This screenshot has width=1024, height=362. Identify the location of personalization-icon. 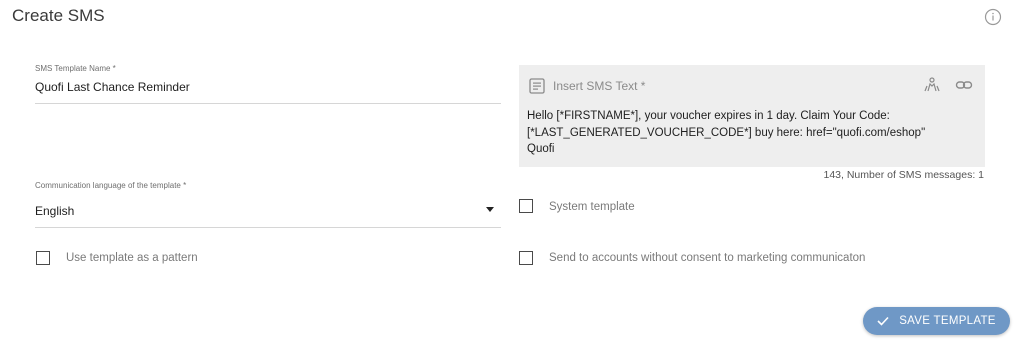
(932, 85).